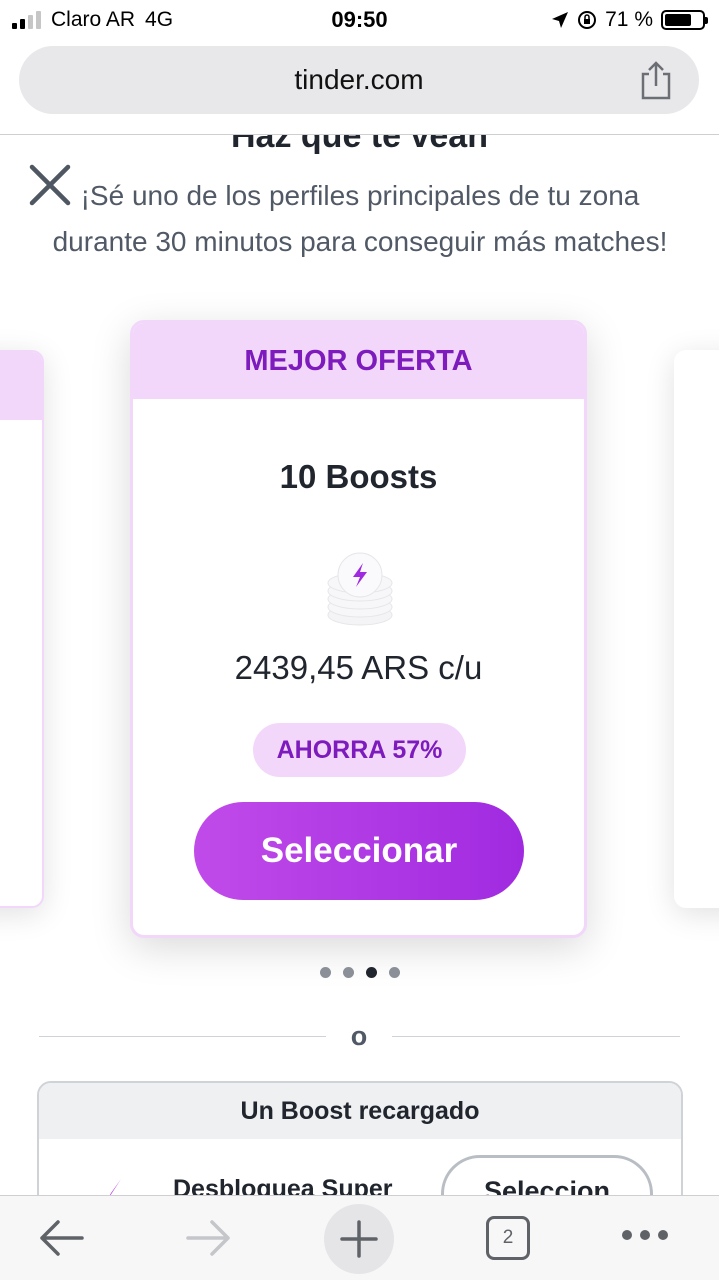  Describe the element at coordinates (359, 972) in the screenshot. I see `carousel-pagination` at that location.